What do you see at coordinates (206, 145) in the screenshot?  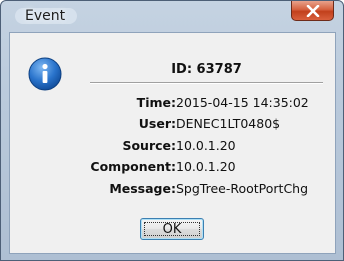 I see `source-value: 10.0.1.20` at bounding box center [206, 145].